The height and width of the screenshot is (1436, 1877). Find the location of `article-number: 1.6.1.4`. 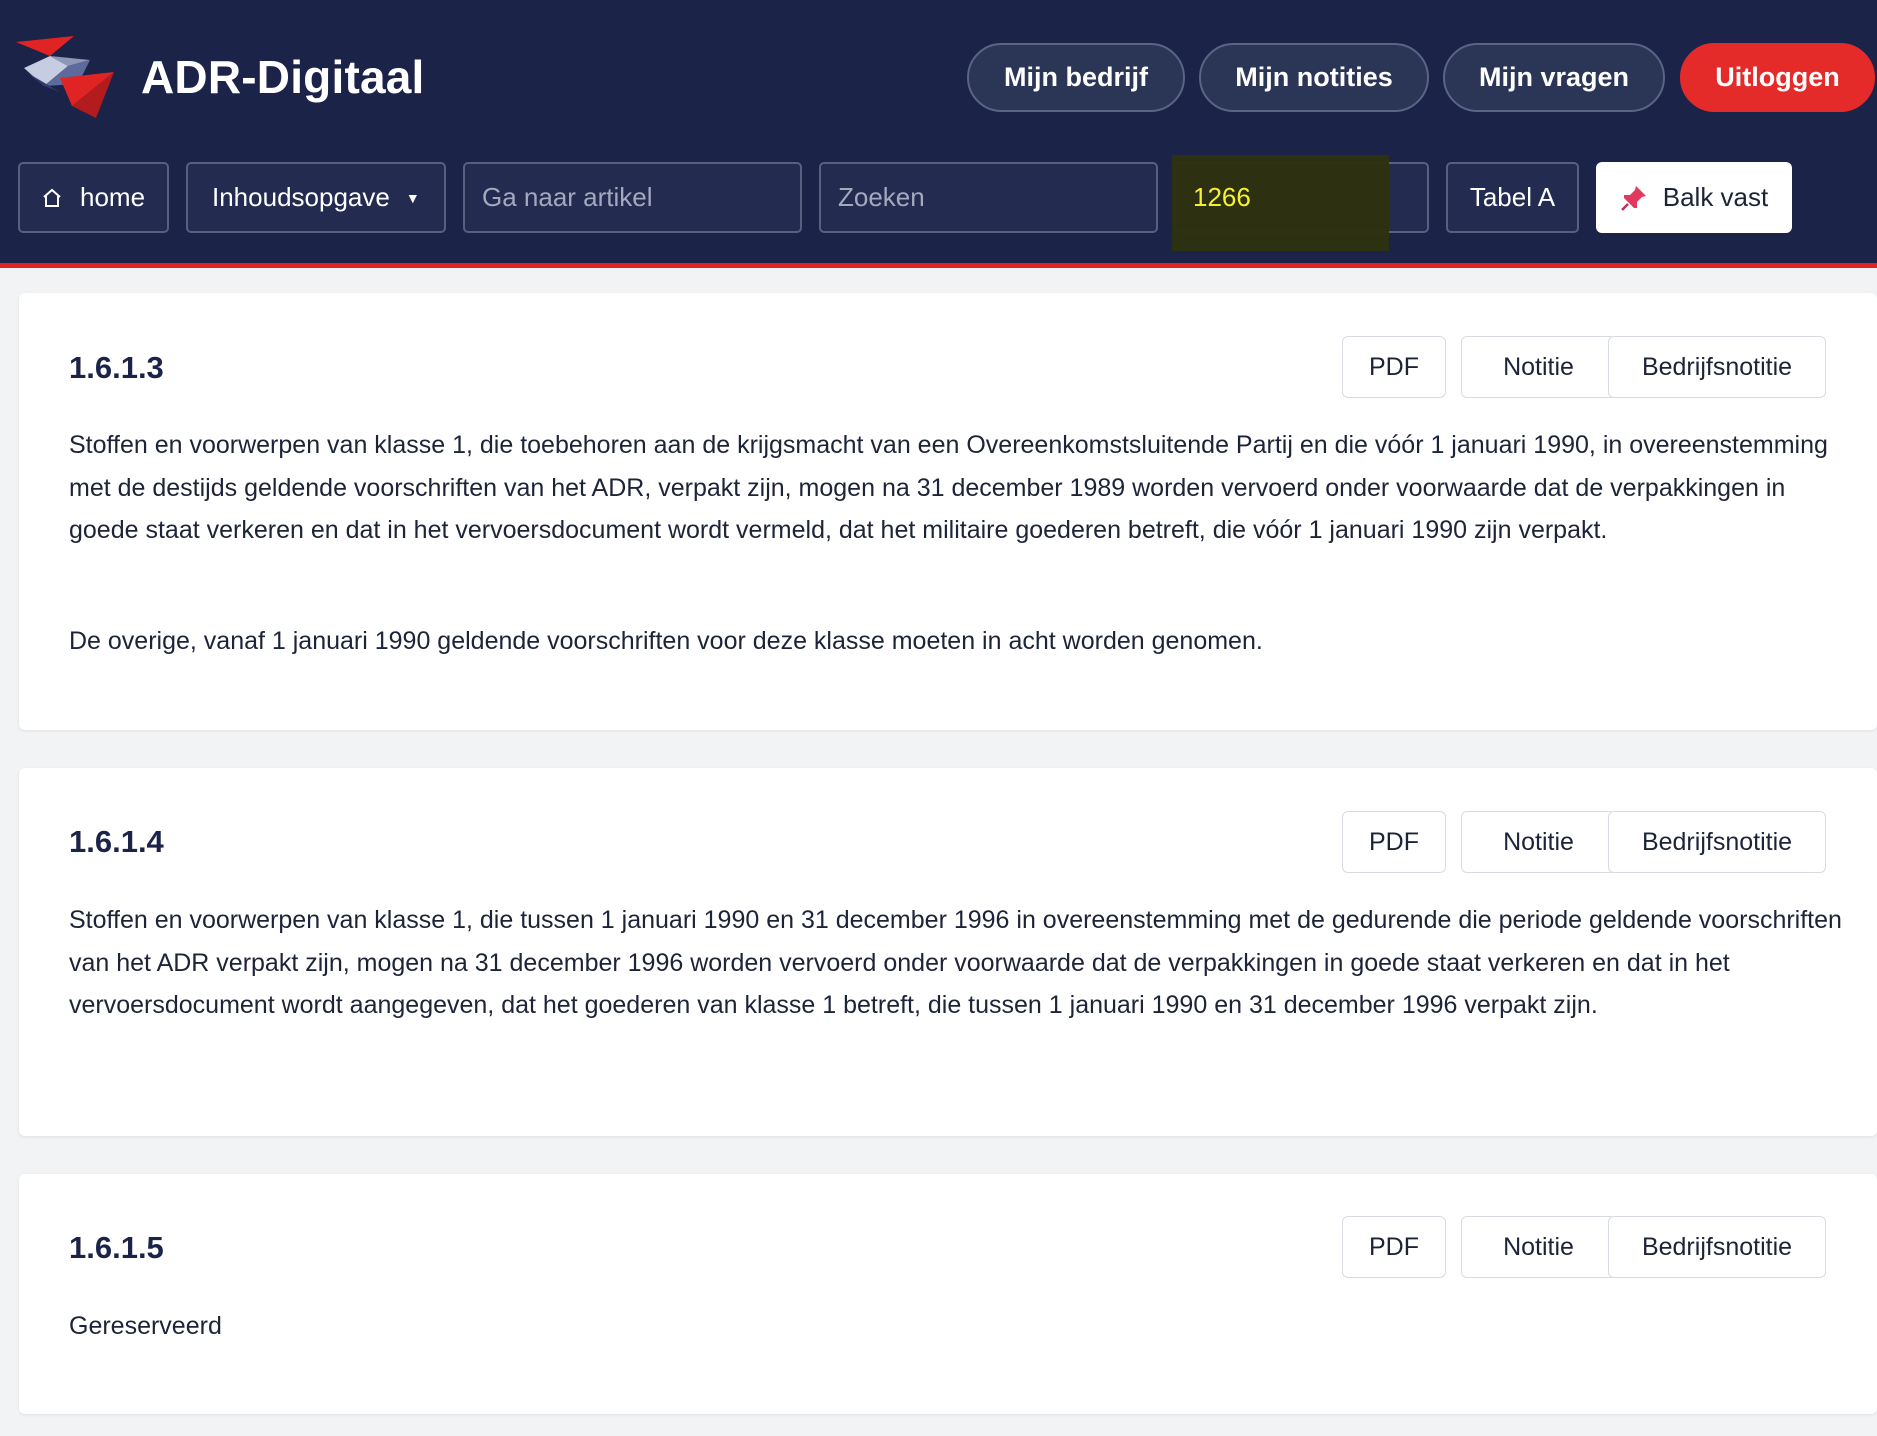

article-number: 1.6.1.4 is located at coordinates (116, 841).